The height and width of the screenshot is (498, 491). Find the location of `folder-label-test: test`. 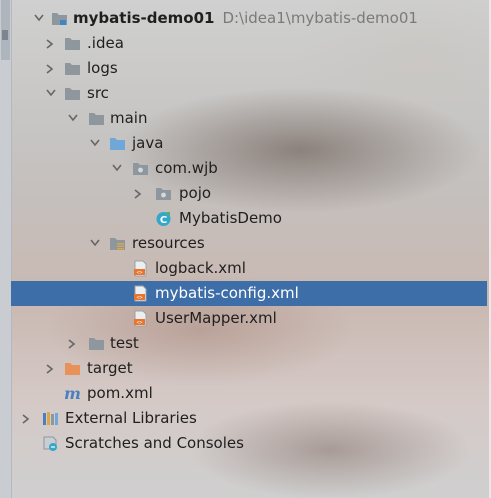

folder-label-test: test is located at coordinates (124, 343).